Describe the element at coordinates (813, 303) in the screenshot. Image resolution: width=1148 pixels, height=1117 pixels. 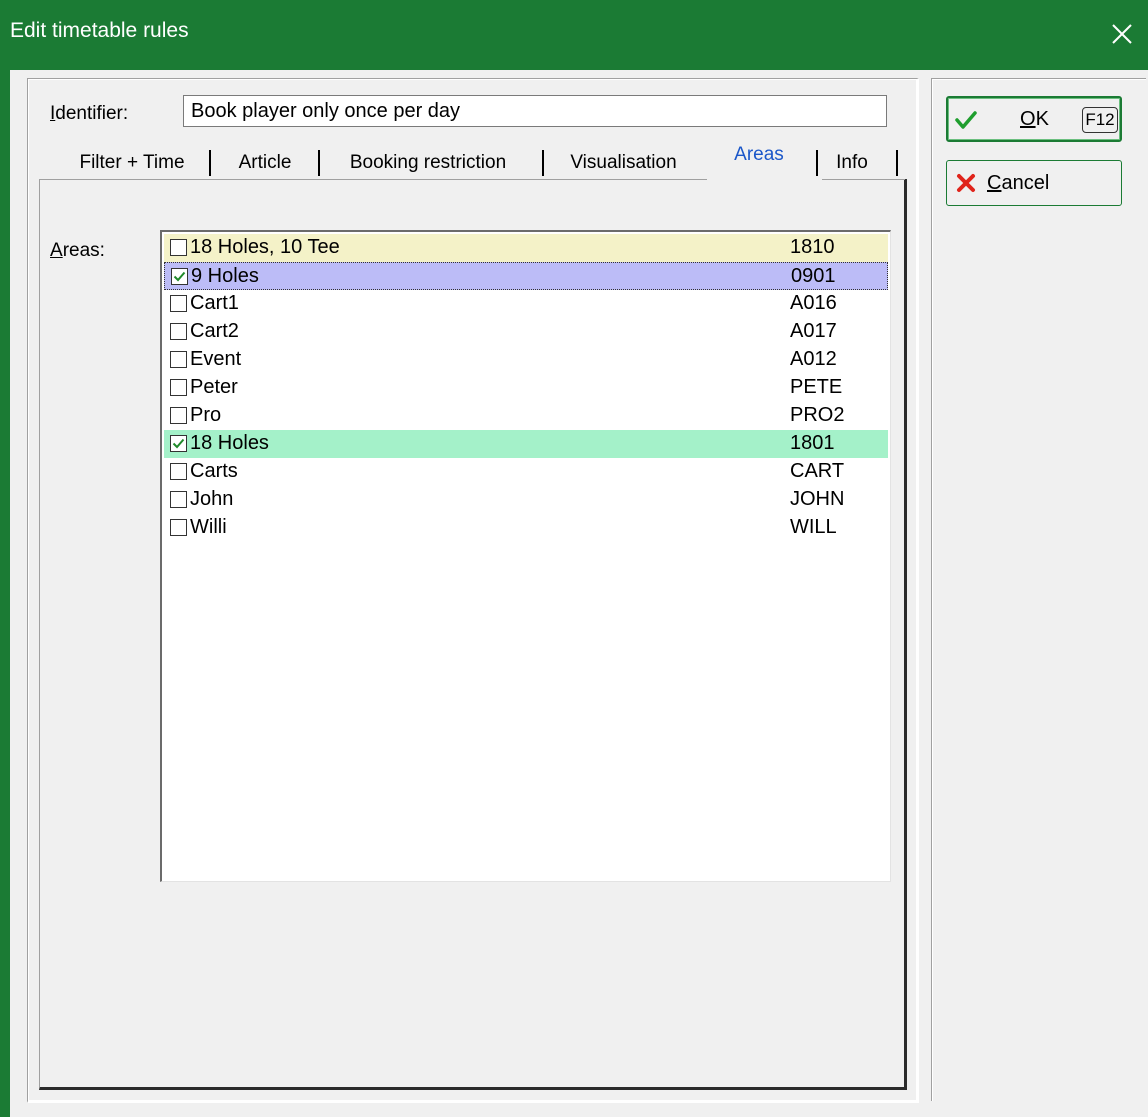
I see `area-code: A016` at that location.